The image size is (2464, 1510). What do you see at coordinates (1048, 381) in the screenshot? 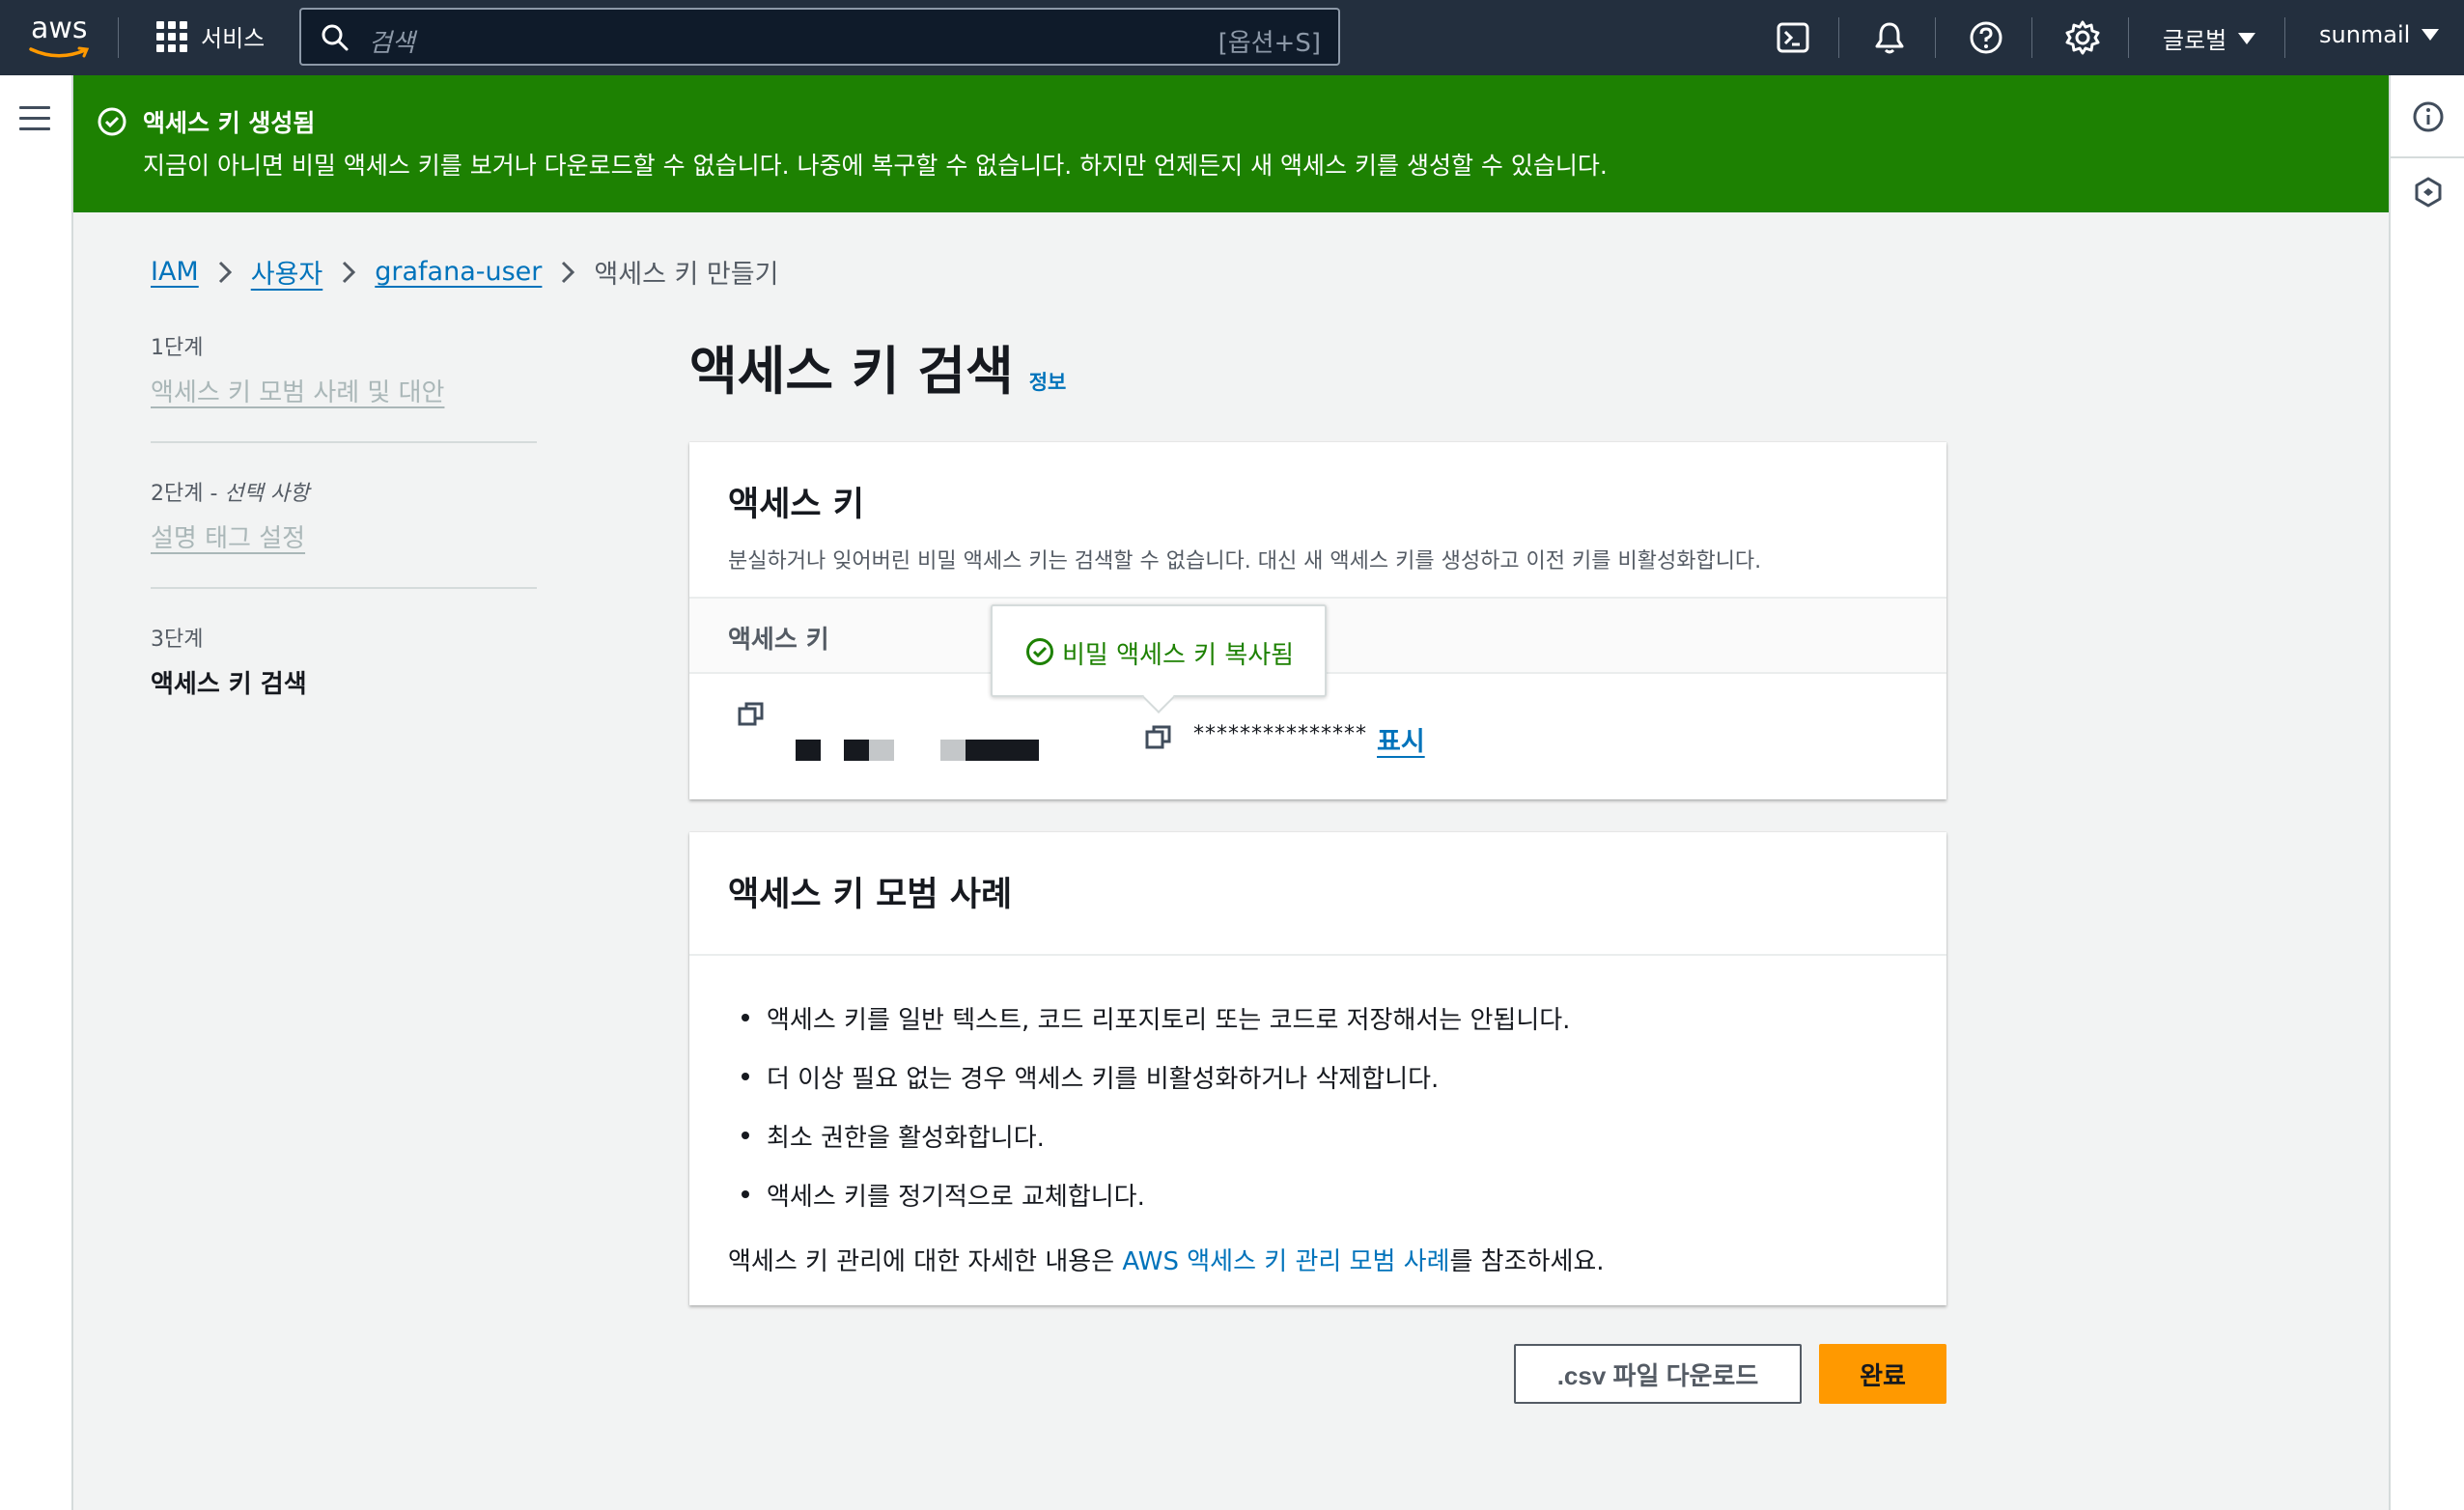
I see `info-link: 정보` at bounding box center [1048, 381].